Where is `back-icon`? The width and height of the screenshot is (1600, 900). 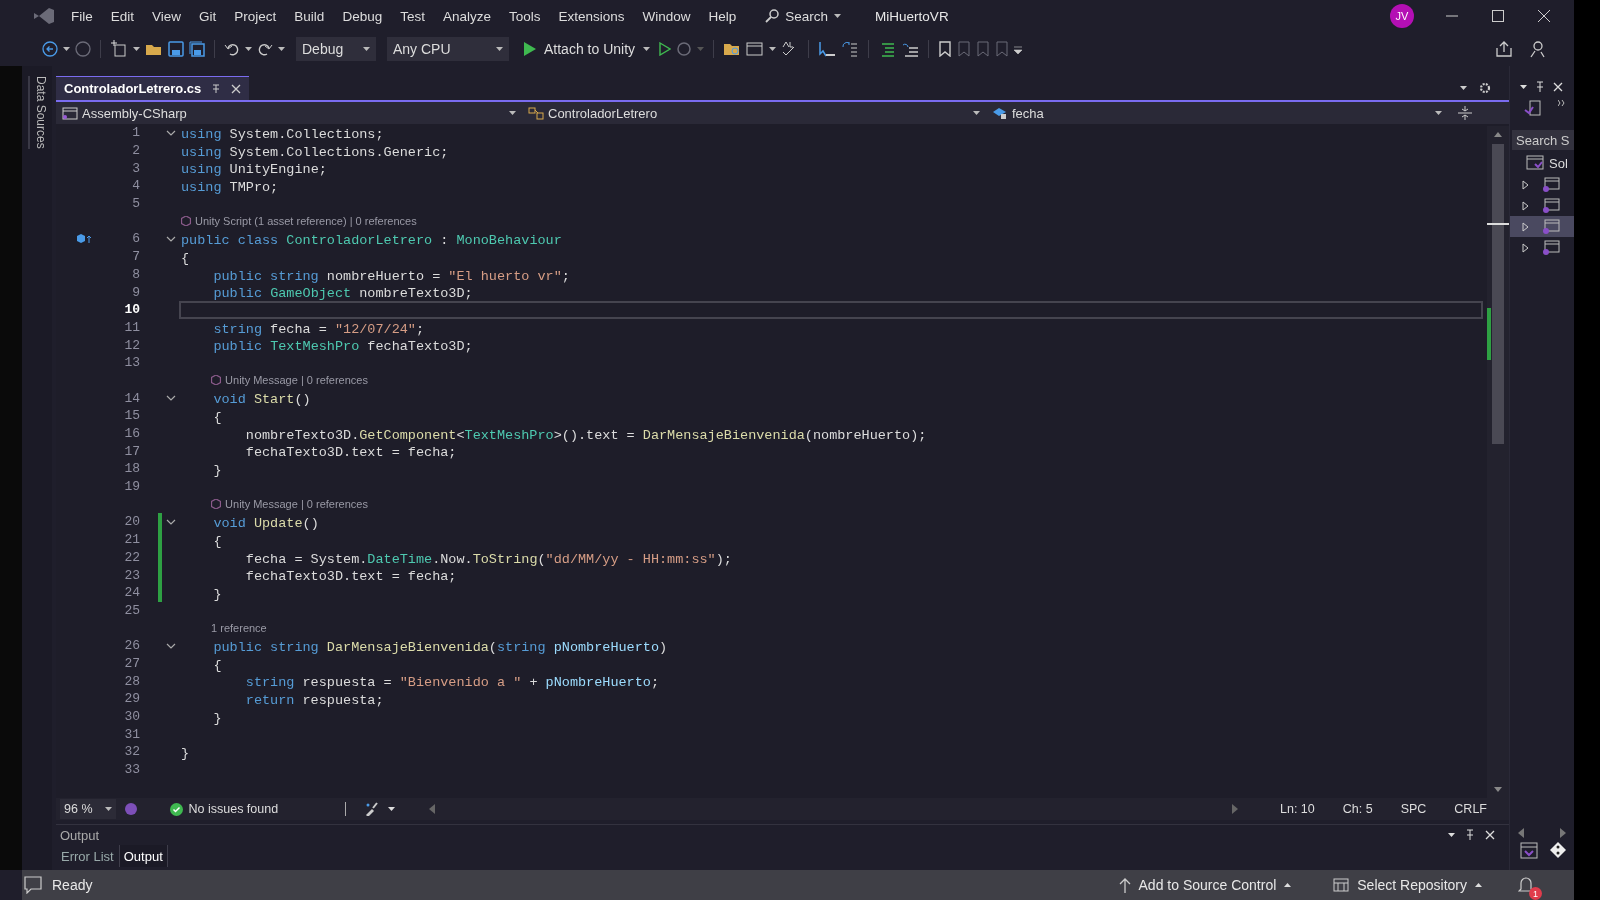
back-icon is located at coordinates (50, 49).